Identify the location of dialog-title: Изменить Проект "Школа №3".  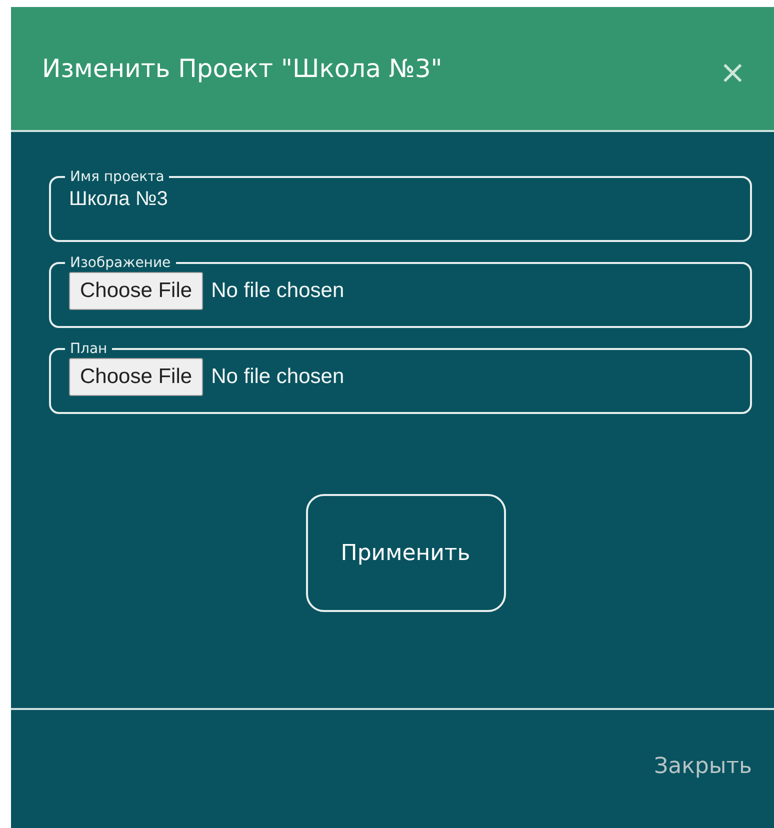
(242, 68).